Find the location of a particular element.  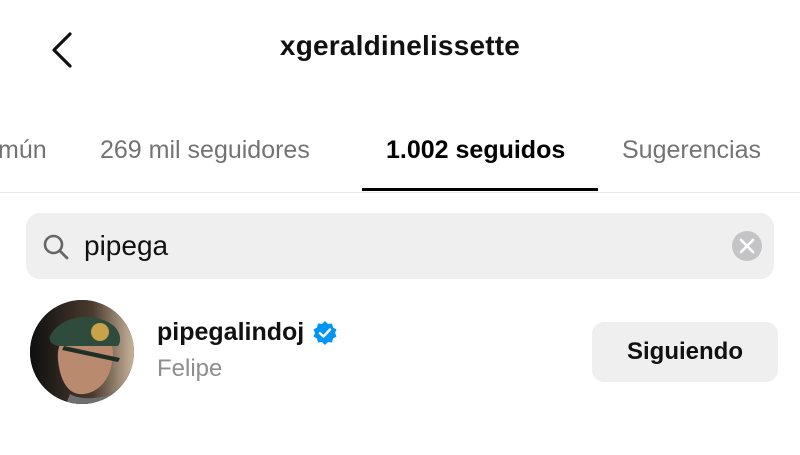

username-row: pipegalindoj is located at coordinates (247, 332).